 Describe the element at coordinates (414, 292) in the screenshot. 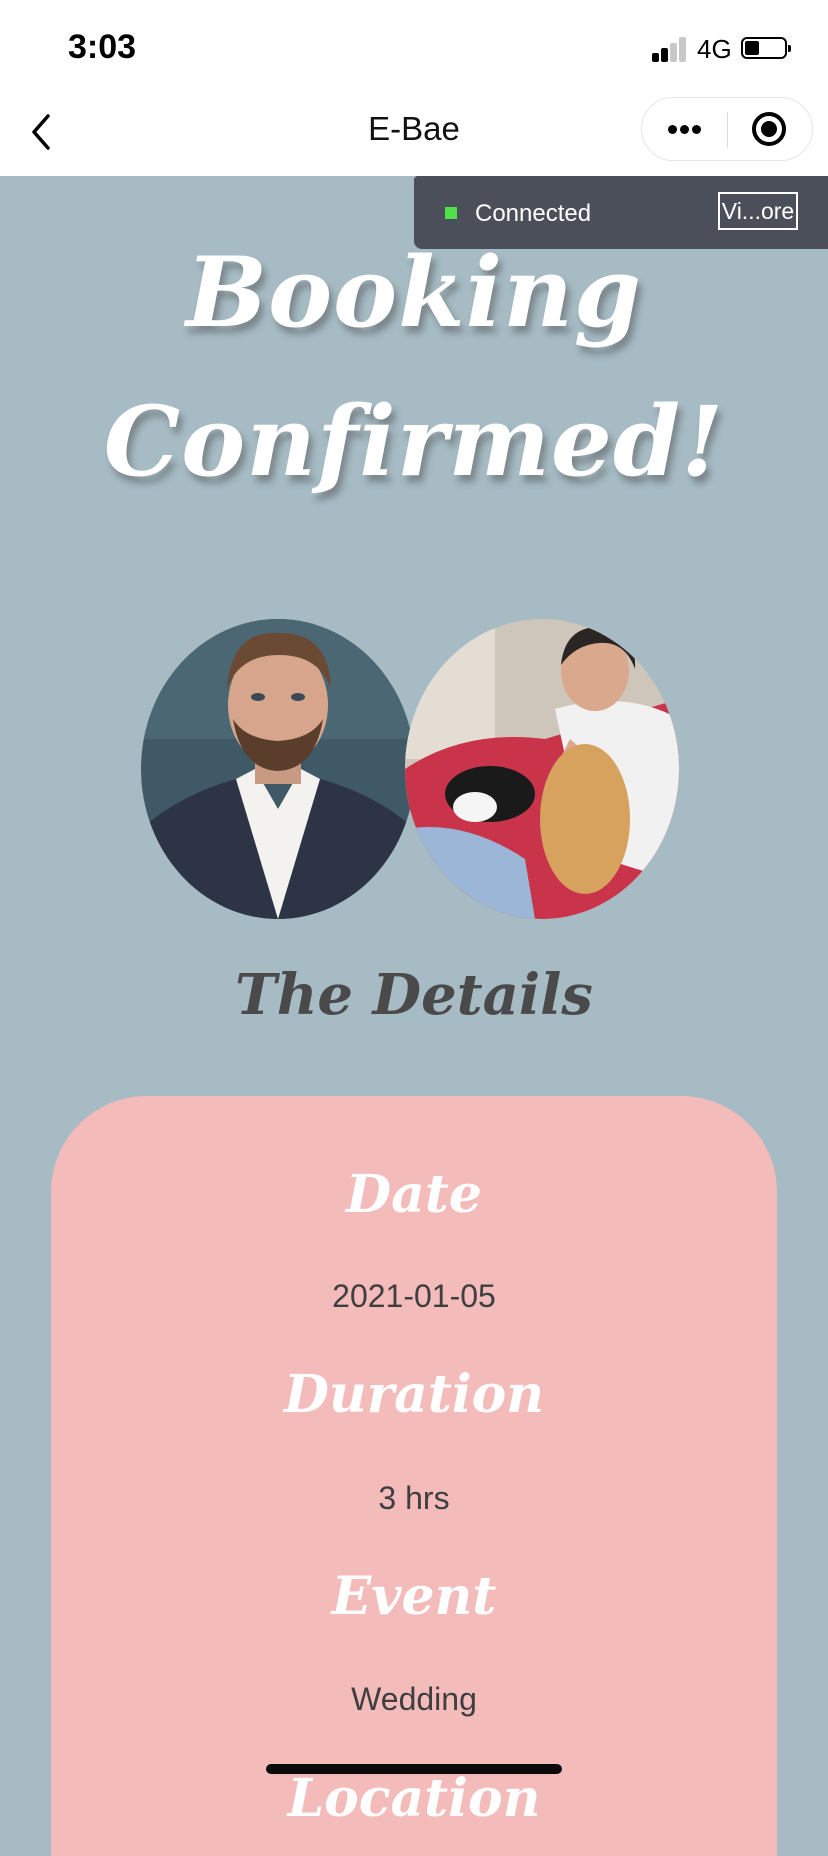

I see `headline-line-1: Booking` at that location.